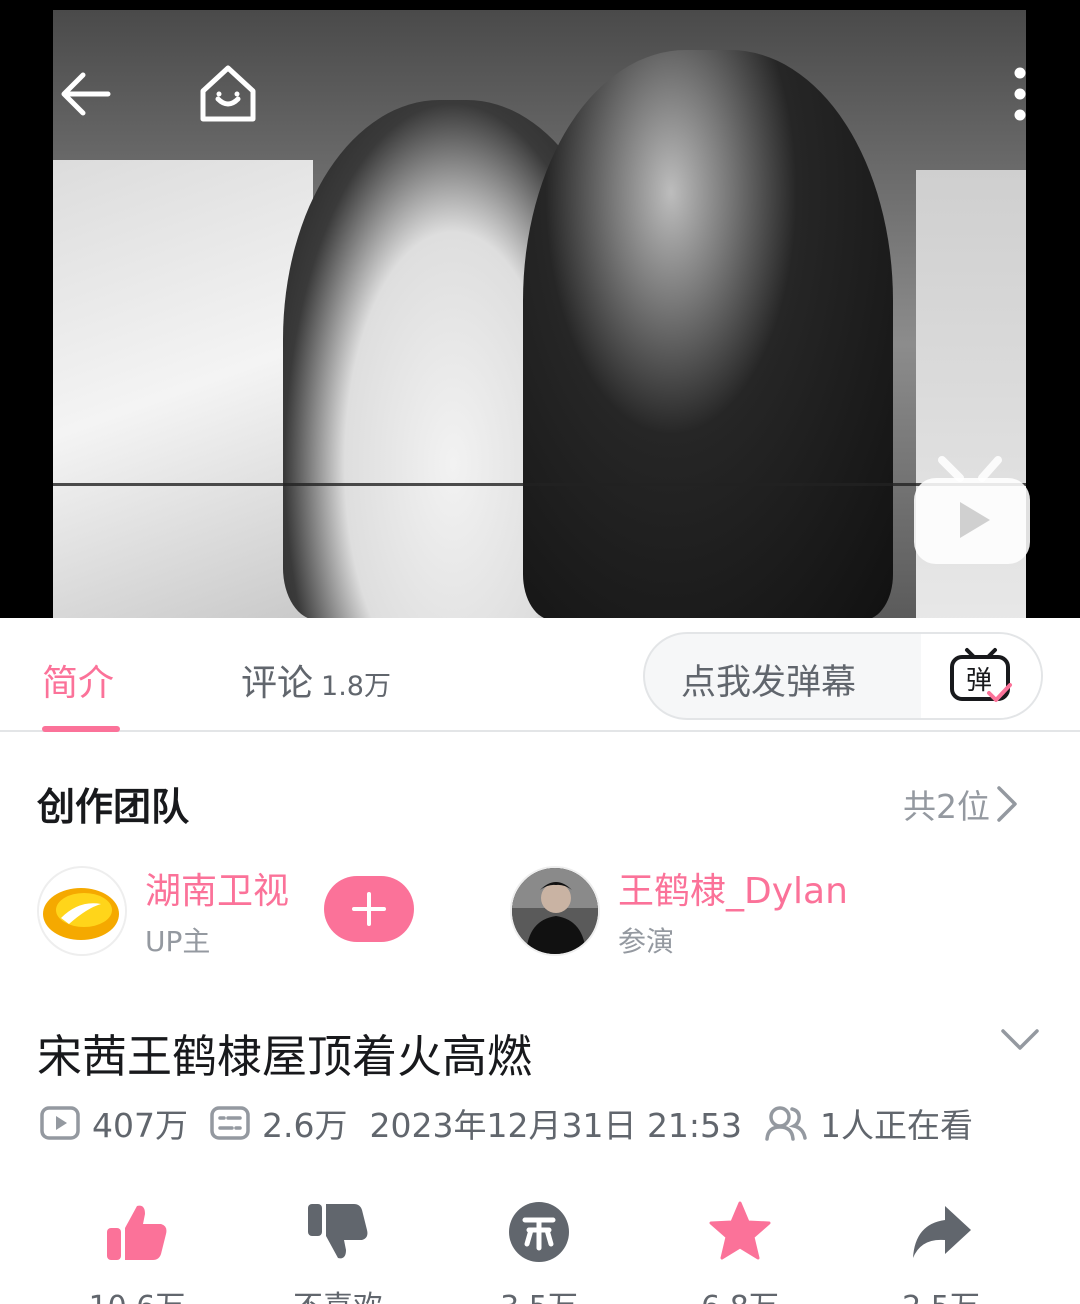 This screenshot has width=1080, height=1304. What do you see at coordinates (740, 1230) in the screenshot?
I see `star-icon` at bounding box center [740, 1230].